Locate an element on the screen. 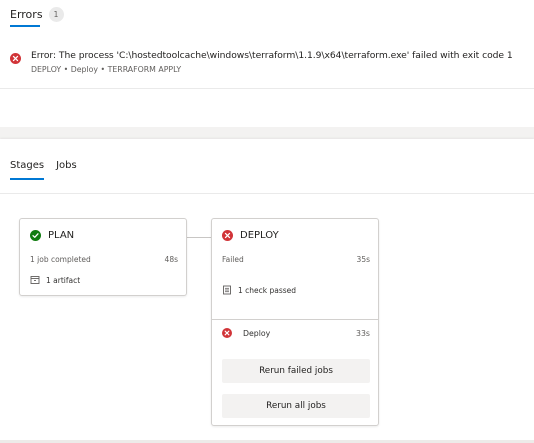  checklist-icon is located at coordinates (227, 290).